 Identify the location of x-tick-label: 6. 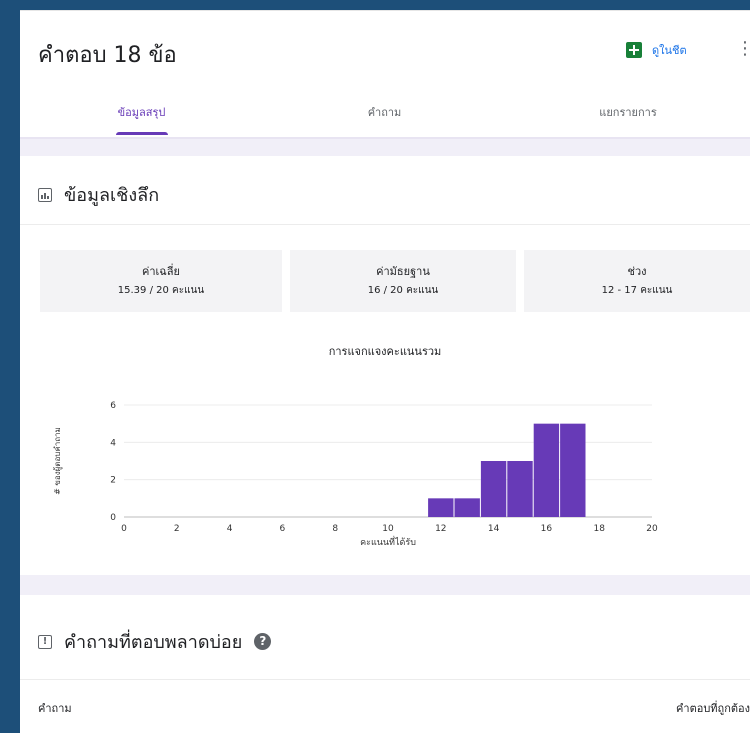
(283, 529).